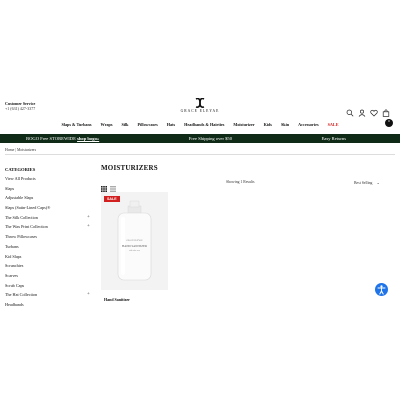  Describe the element at coordinates (374, 110) in the screenshot. I see `heart-icon` at that location.